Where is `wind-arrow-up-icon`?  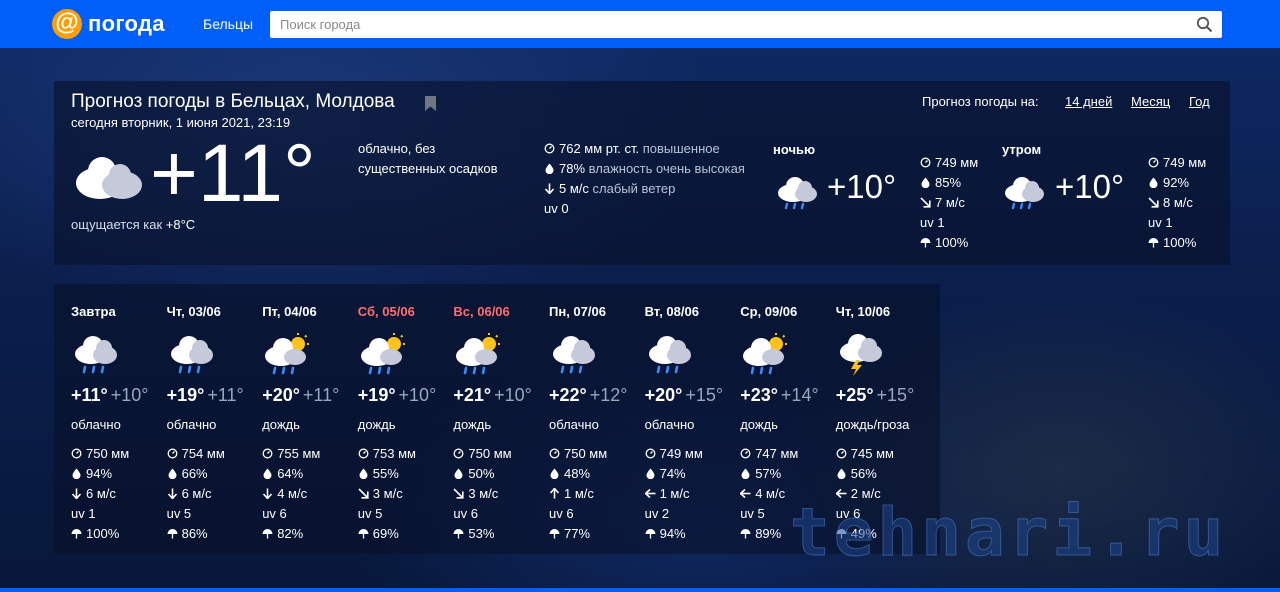
wind-arrow-up-icon is located at coordinates (554, 493).